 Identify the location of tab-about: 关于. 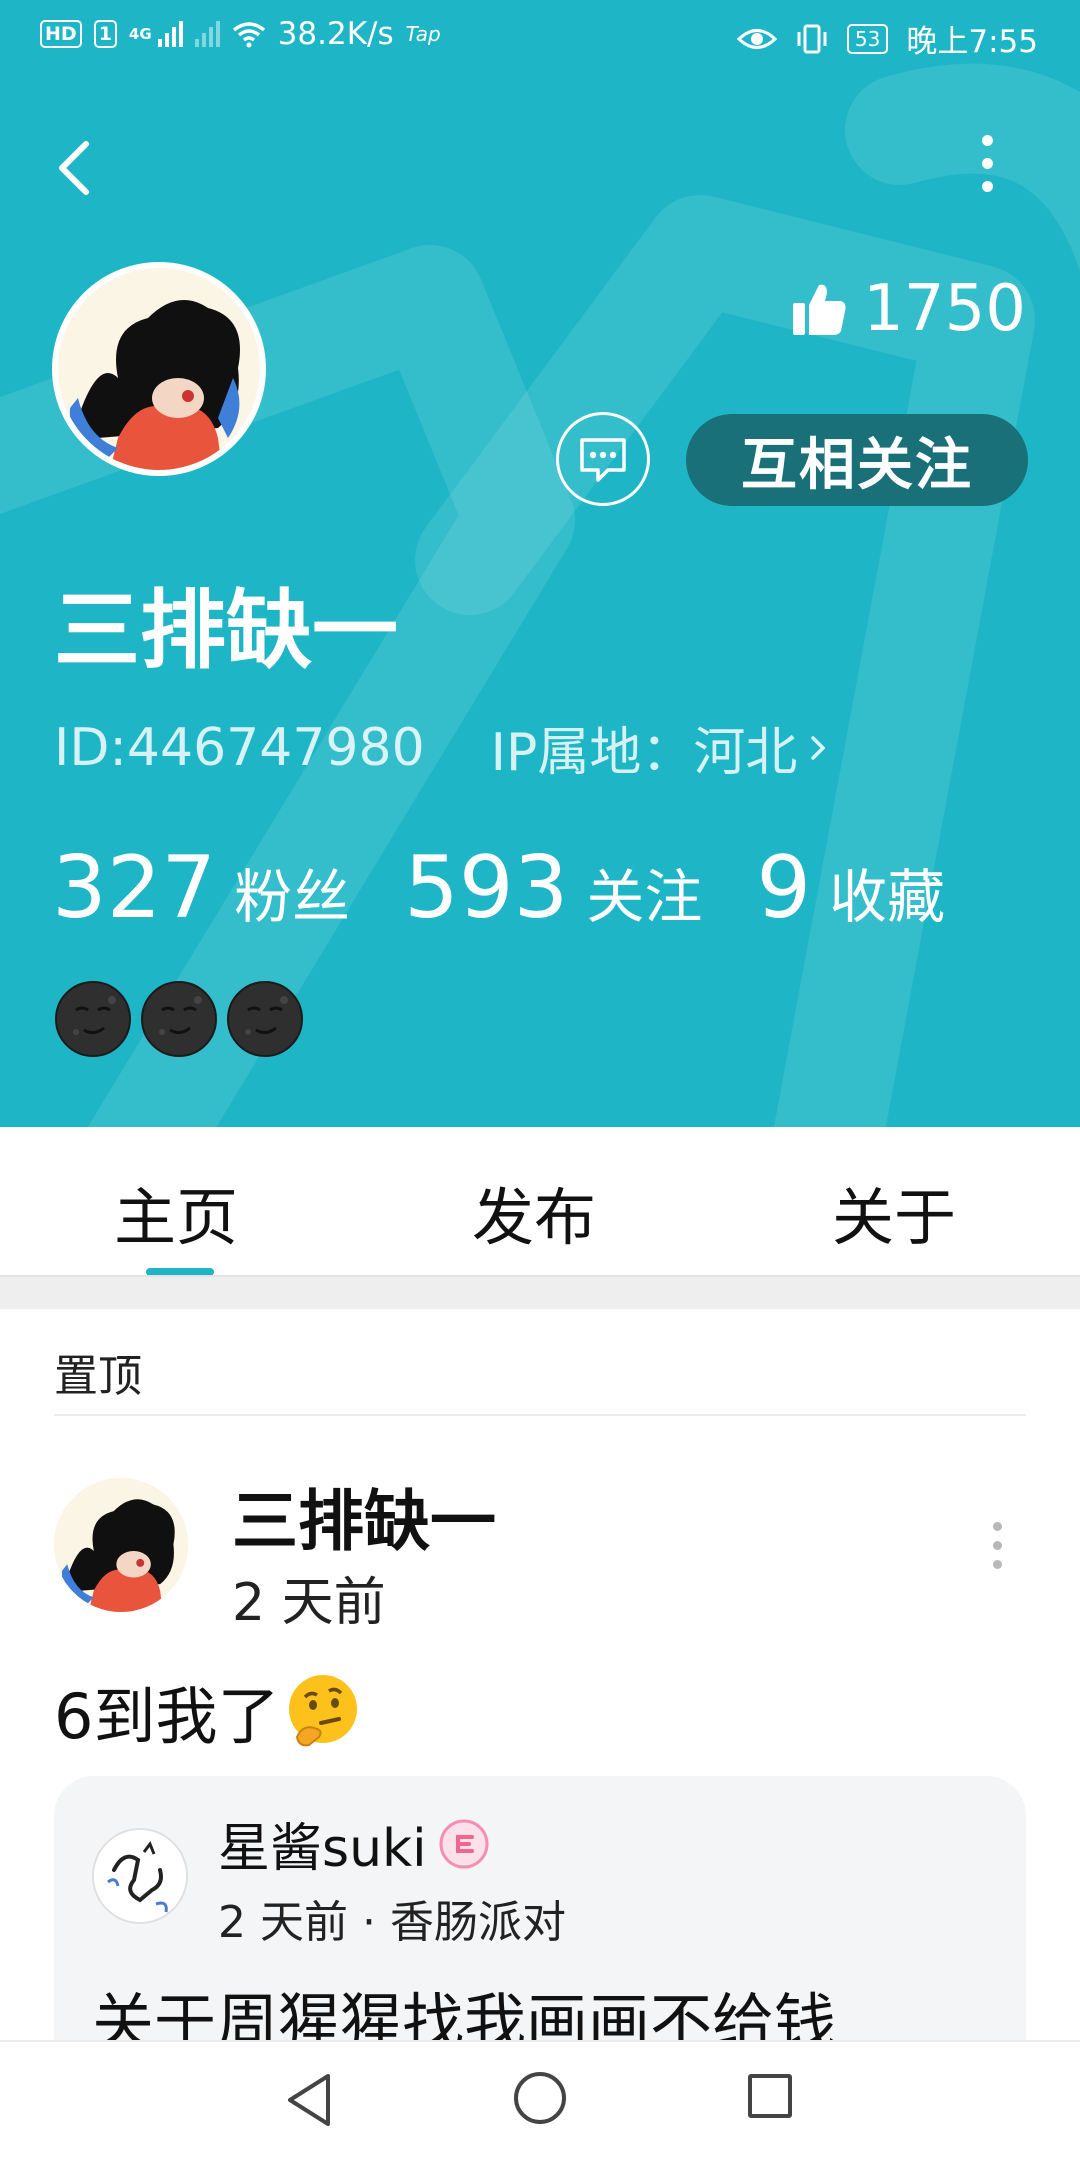
(894, 1212).